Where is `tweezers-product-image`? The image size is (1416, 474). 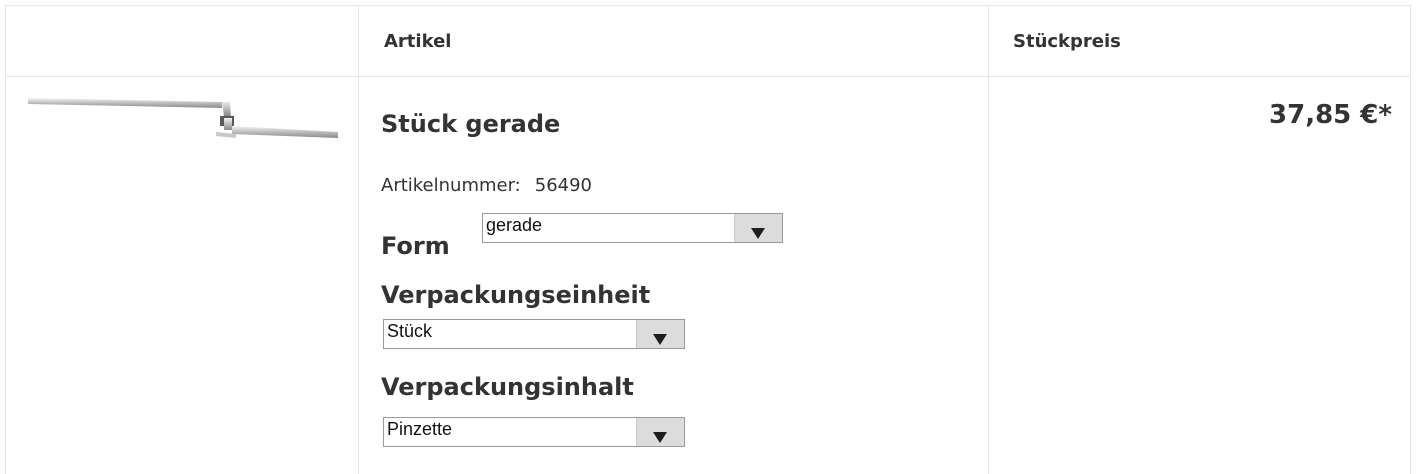 tweezers-product-image is located at coordinates (186, 124).